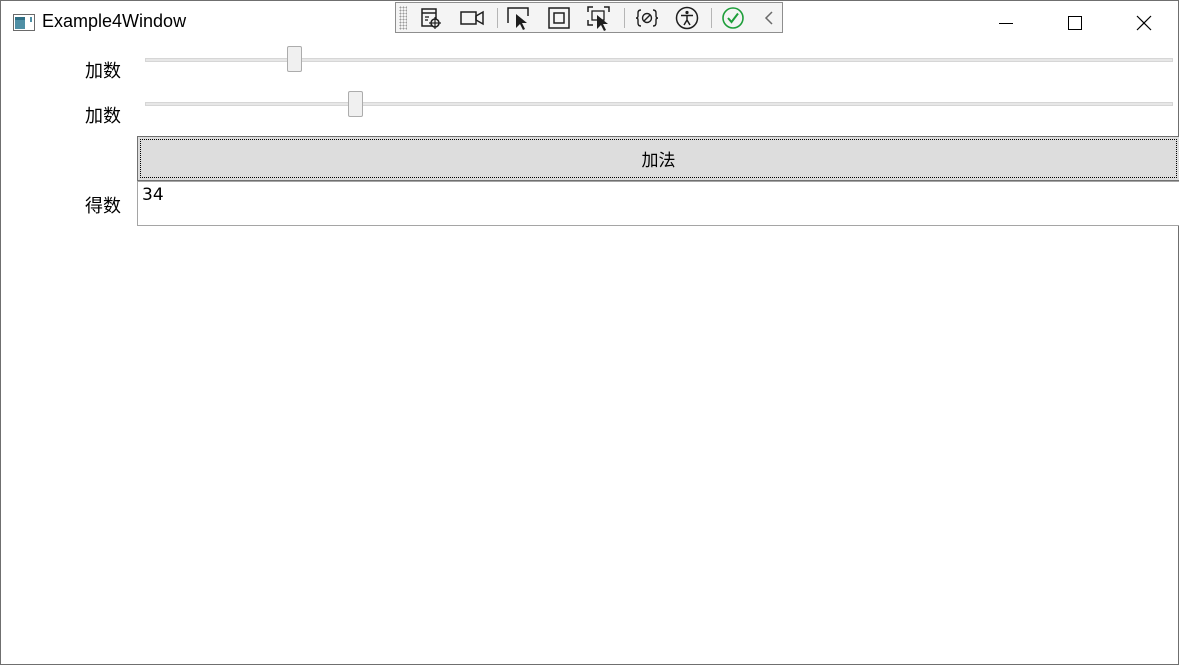 This screenshot has height=665, width=1179. I want to click on collapse-chevron-icon, so click(768, 18).